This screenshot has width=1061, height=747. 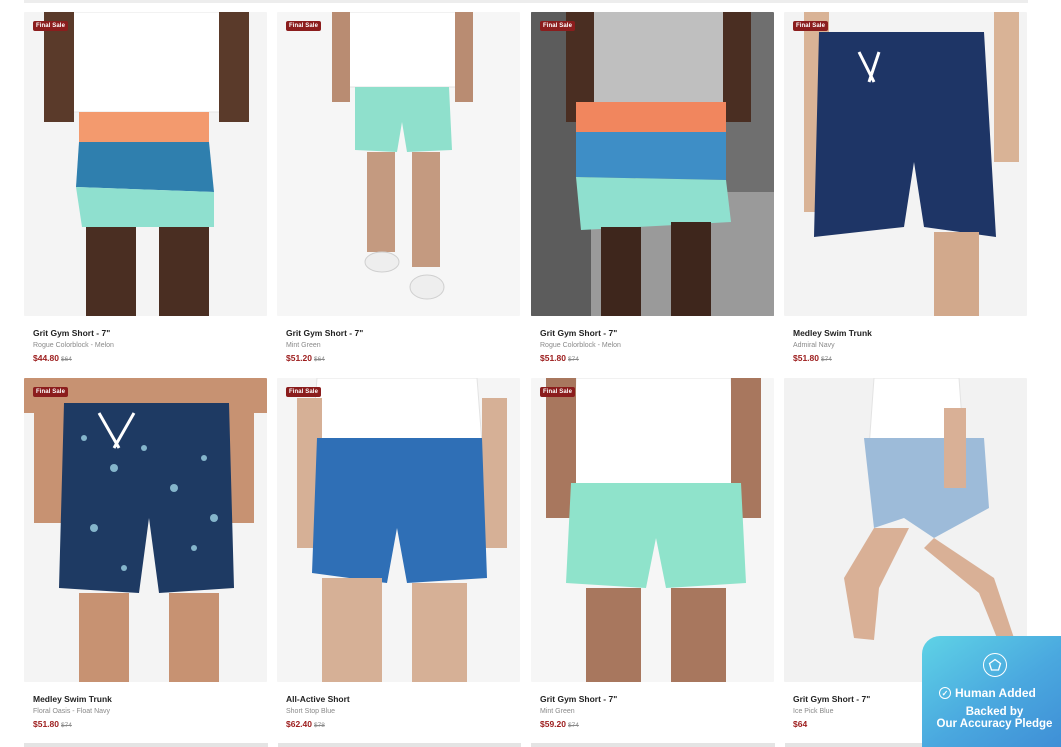 I want to click on product-variant: Admiral Navy, so click(x=814, y=345).